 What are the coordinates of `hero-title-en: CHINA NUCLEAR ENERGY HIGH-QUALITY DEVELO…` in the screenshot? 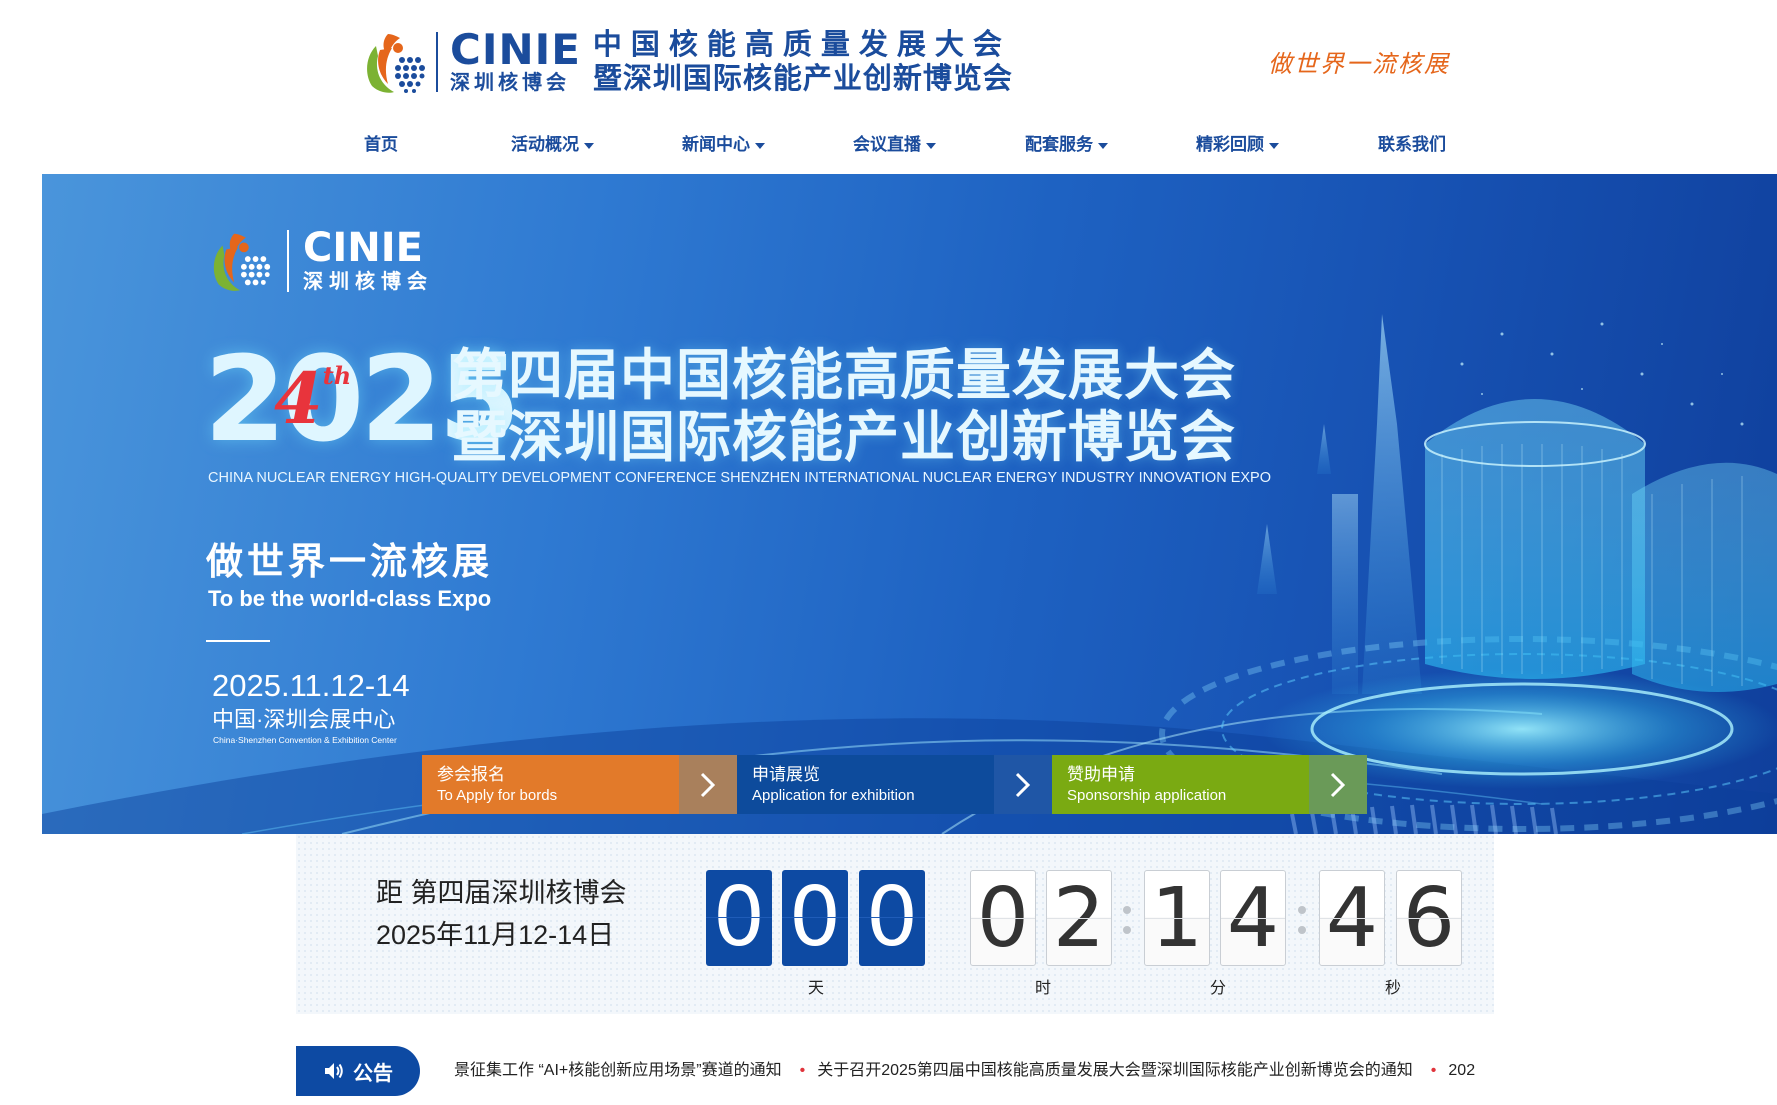 It's located at (739, 478).